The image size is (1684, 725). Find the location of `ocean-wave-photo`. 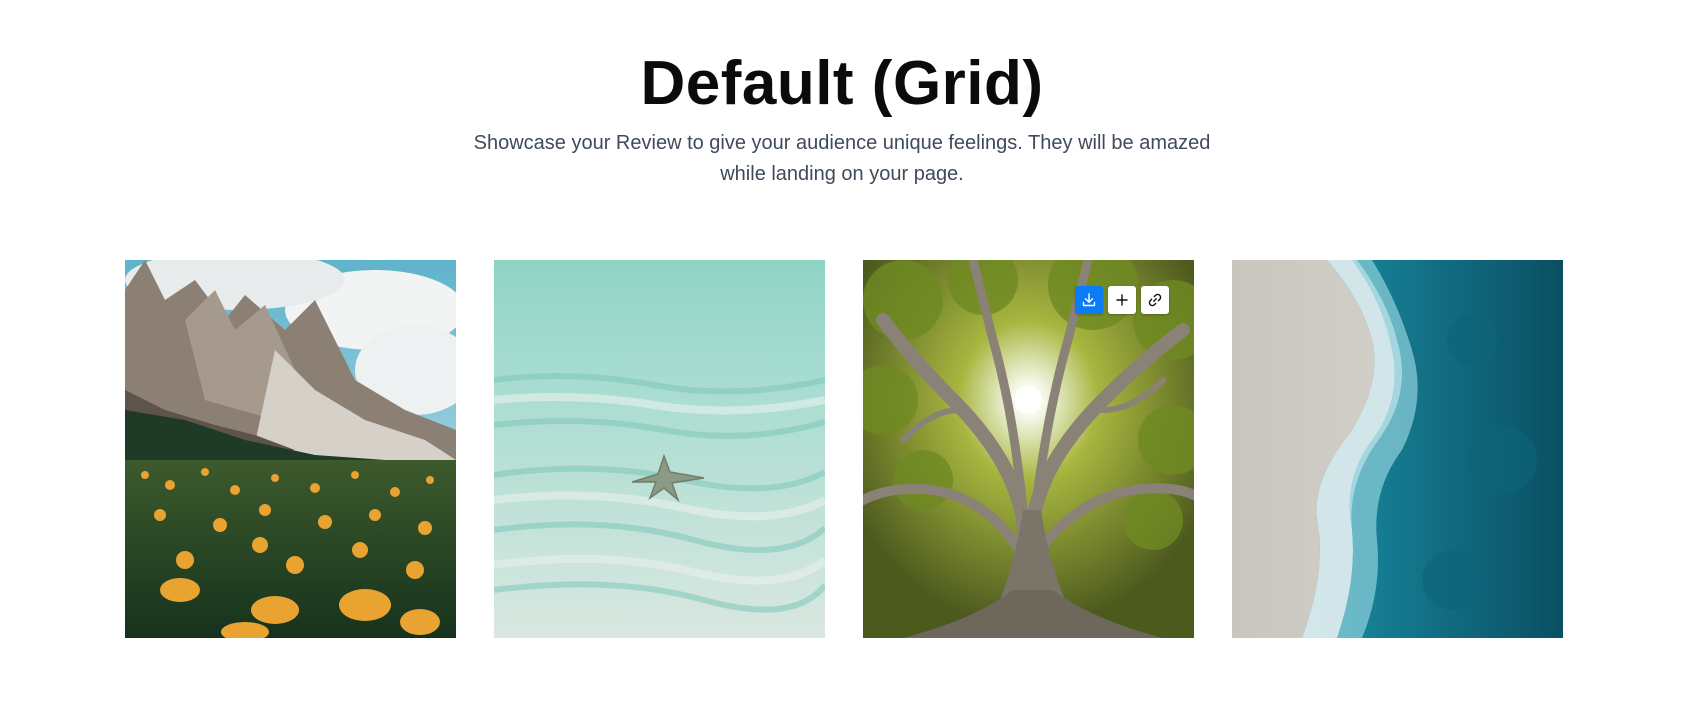

ocean-wave-photo is located at coordinates (1397, 449).